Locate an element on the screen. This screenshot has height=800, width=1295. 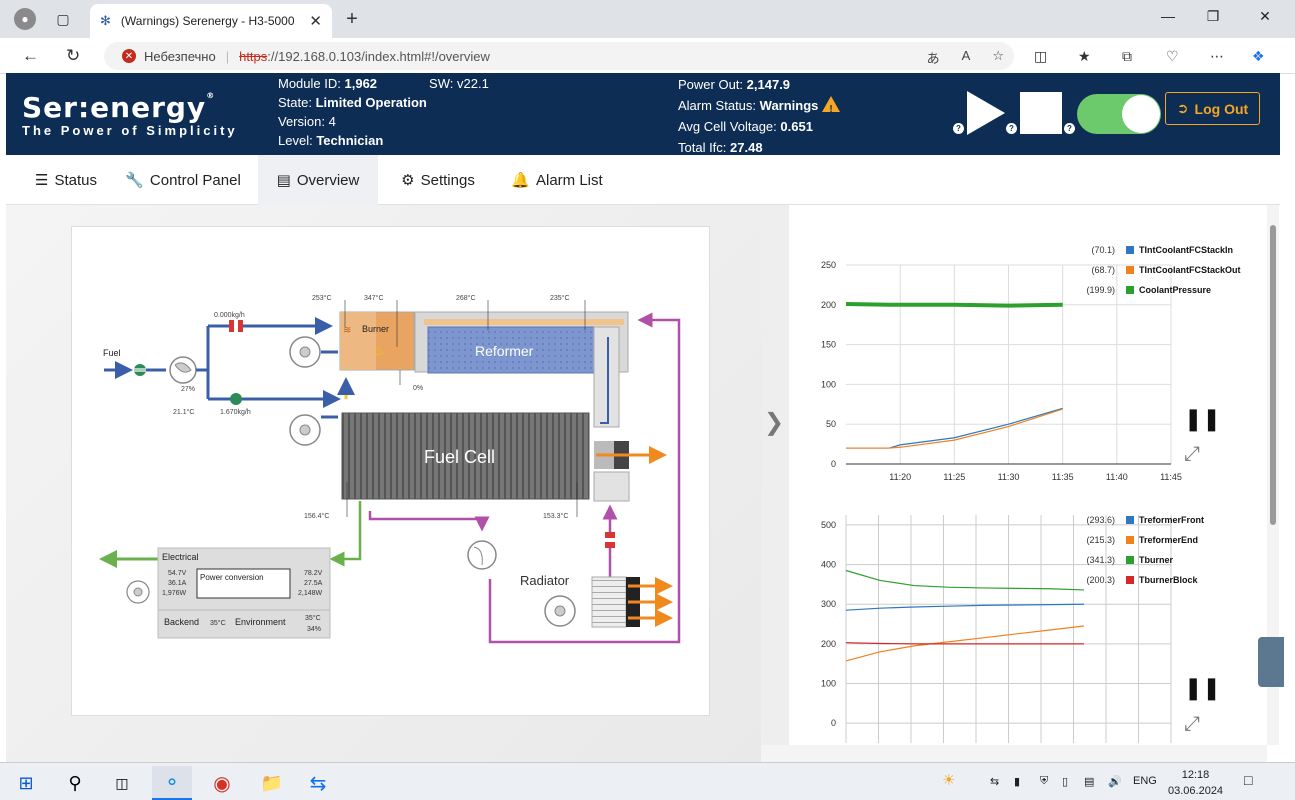
tab-control-panel: 🔧 Control Panel is located at coordinates (183, 180).